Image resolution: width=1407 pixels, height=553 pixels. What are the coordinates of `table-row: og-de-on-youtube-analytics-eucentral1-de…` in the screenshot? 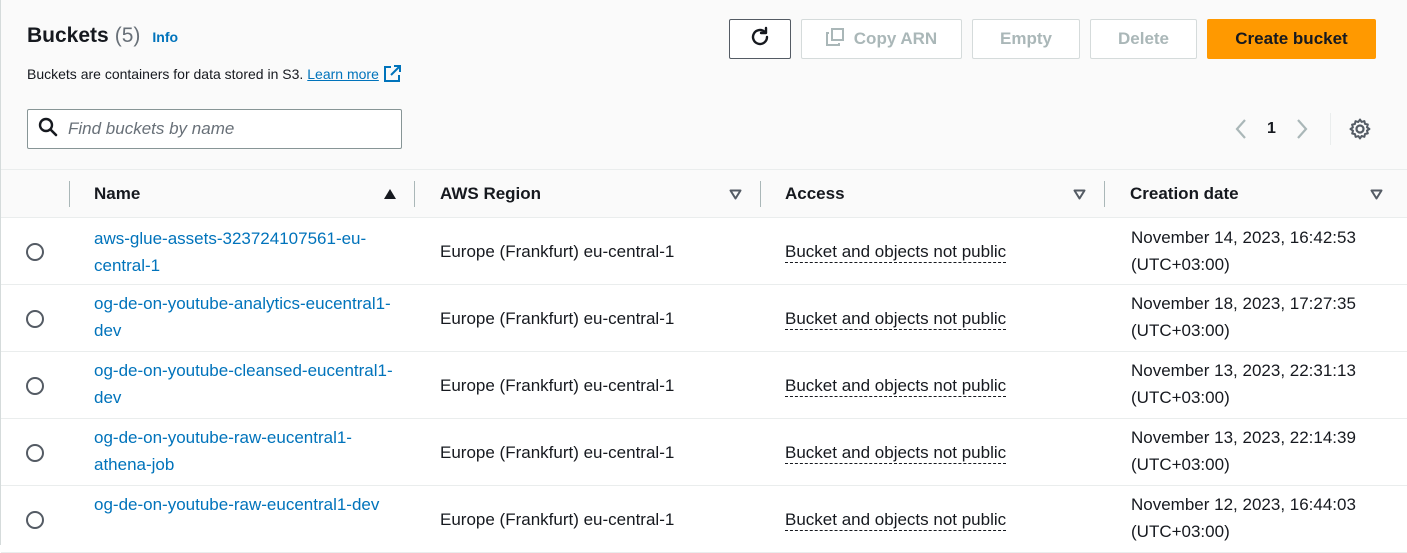 It's located at (704, 318).